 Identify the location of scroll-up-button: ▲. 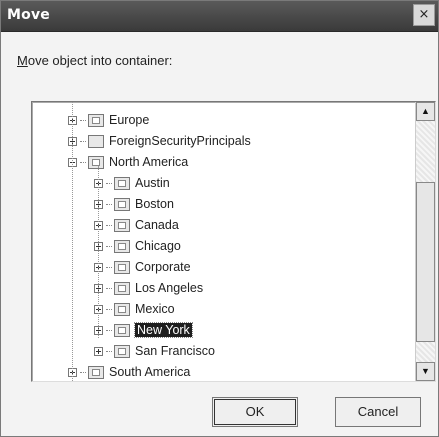
(425, 111).